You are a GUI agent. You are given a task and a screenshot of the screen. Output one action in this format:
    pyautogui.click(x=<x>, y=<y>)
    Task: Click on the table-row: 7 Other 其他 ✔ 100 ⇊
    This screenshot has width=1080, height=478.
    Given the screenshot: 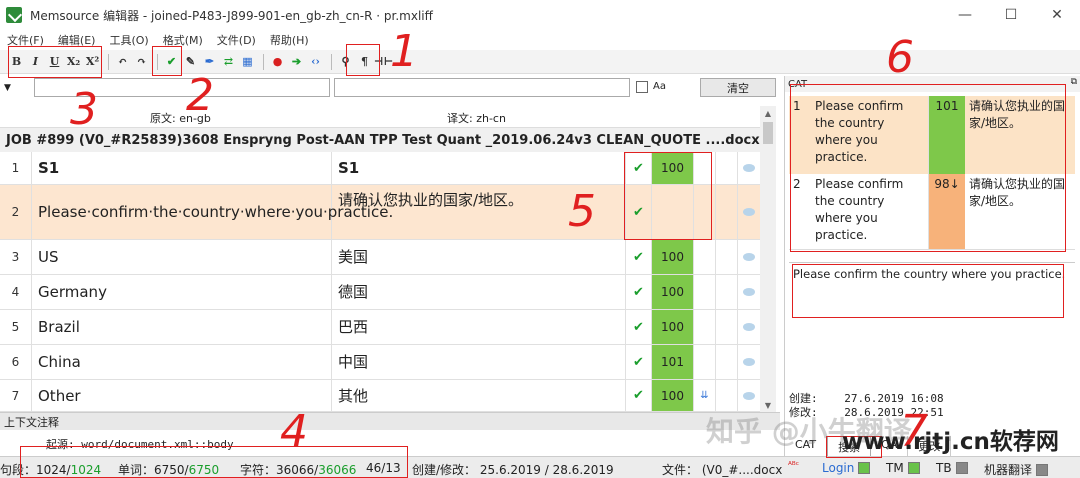 What is the action you would take?
    pyautogui.click(x=380, y=396)
    